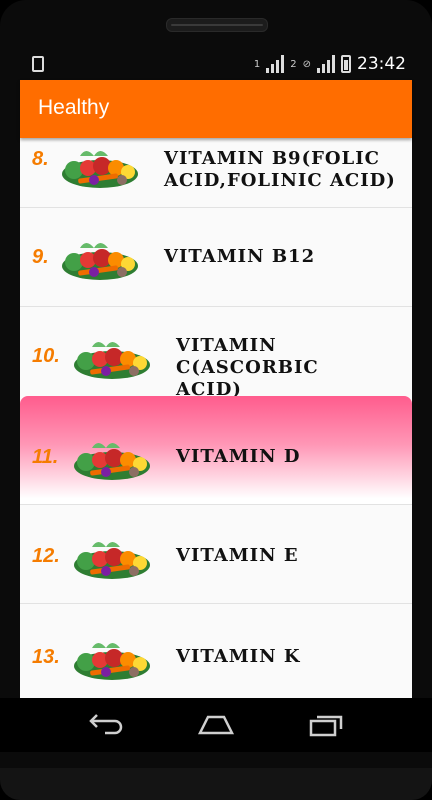  What do you see at coordinates (381, 64) in the screenshot?
I see `clock: 23:42` at bounding box center [381, 64].